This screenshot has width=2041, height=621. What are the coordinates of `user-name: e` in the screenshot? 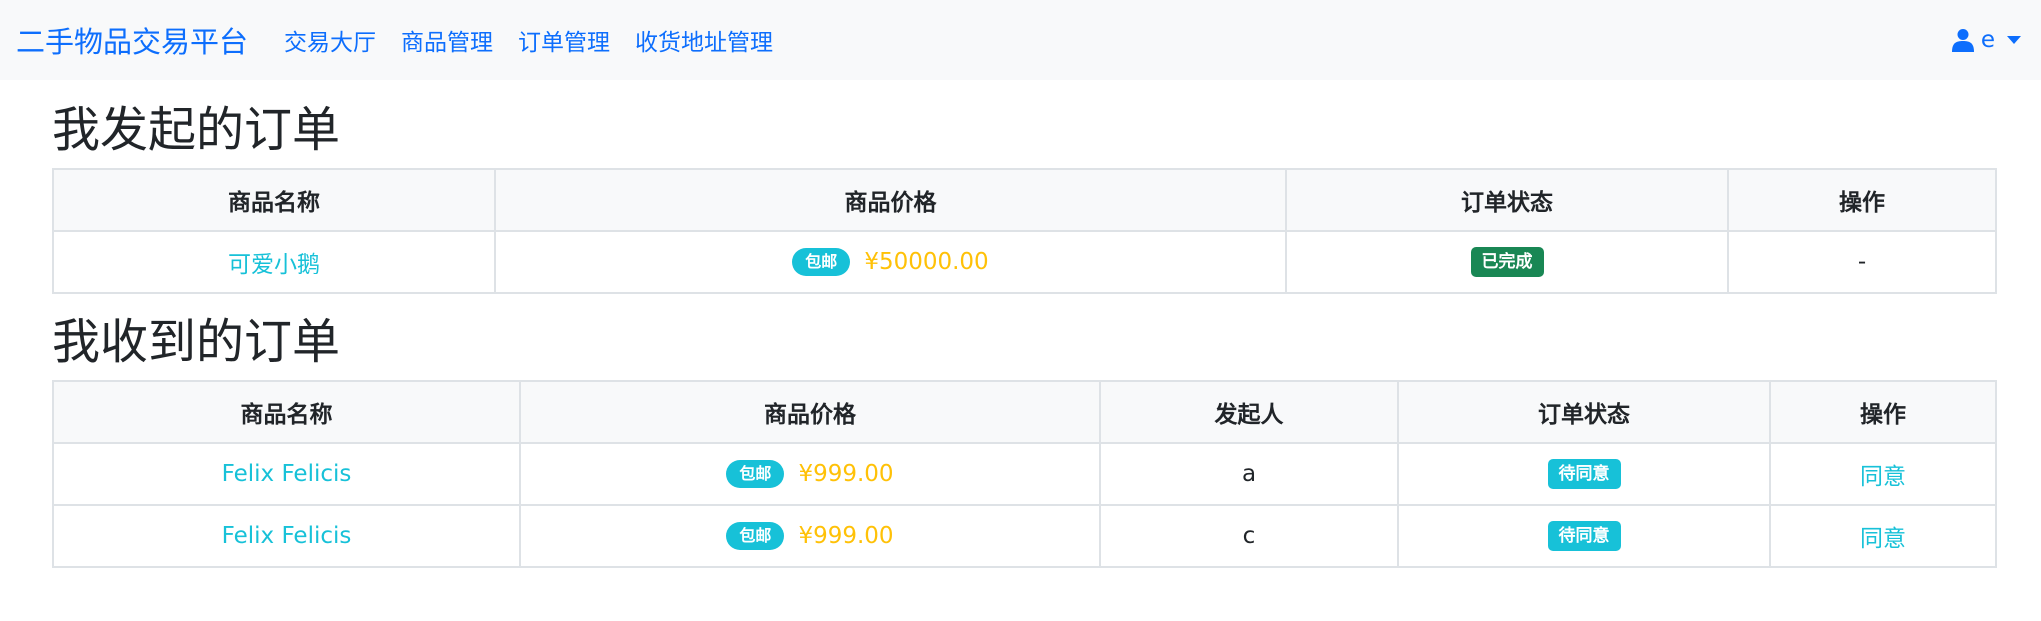 It's located at (1987, 40).